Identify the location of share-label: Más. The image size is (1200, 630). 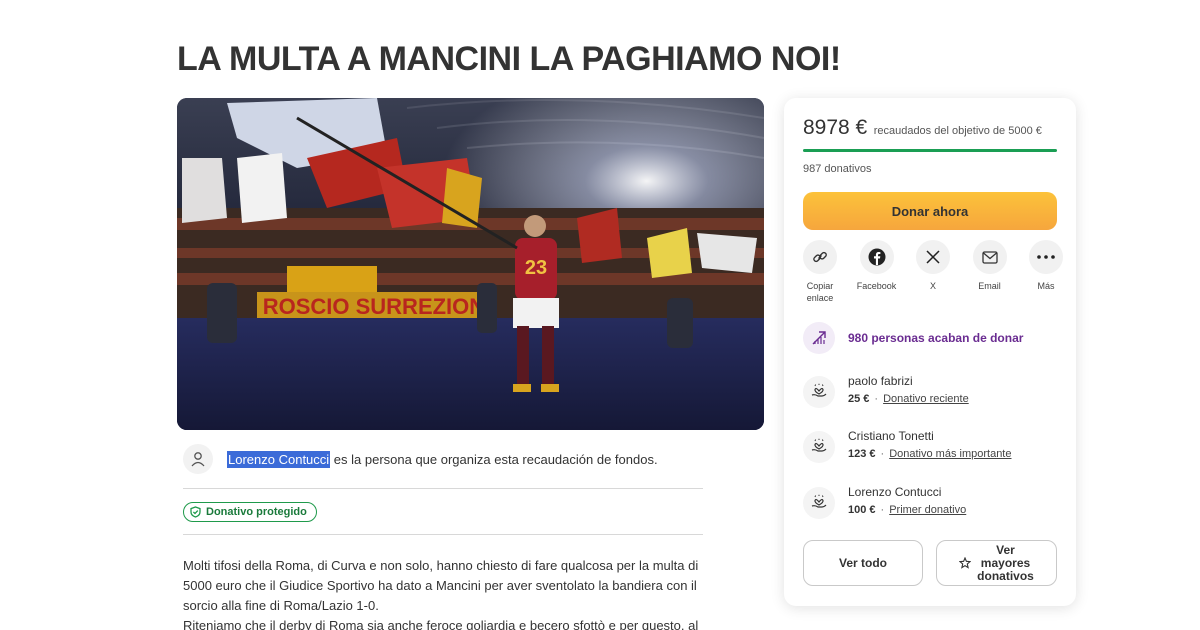
(1046, 286).